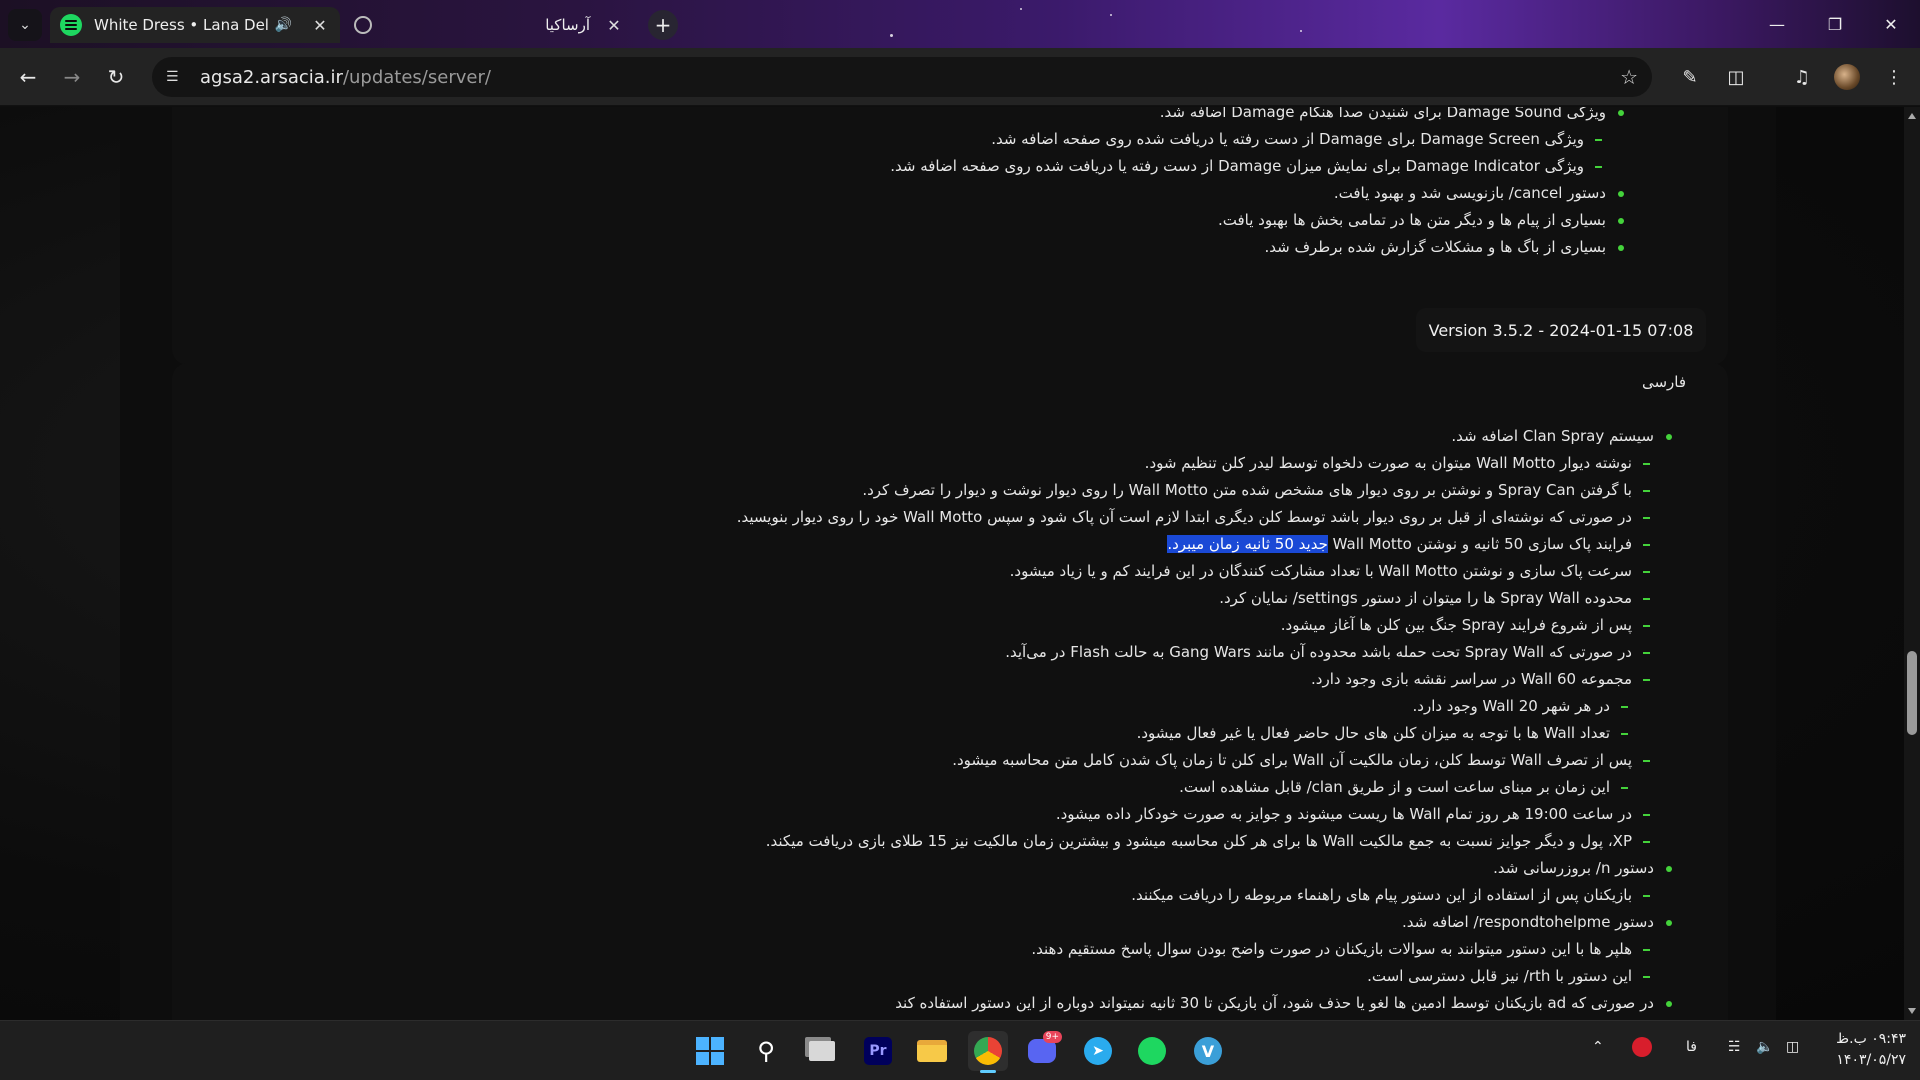  Describe the element at coordinates (1792, 1047) in the screenshot. I see `battery-icon: ◫` at that location.